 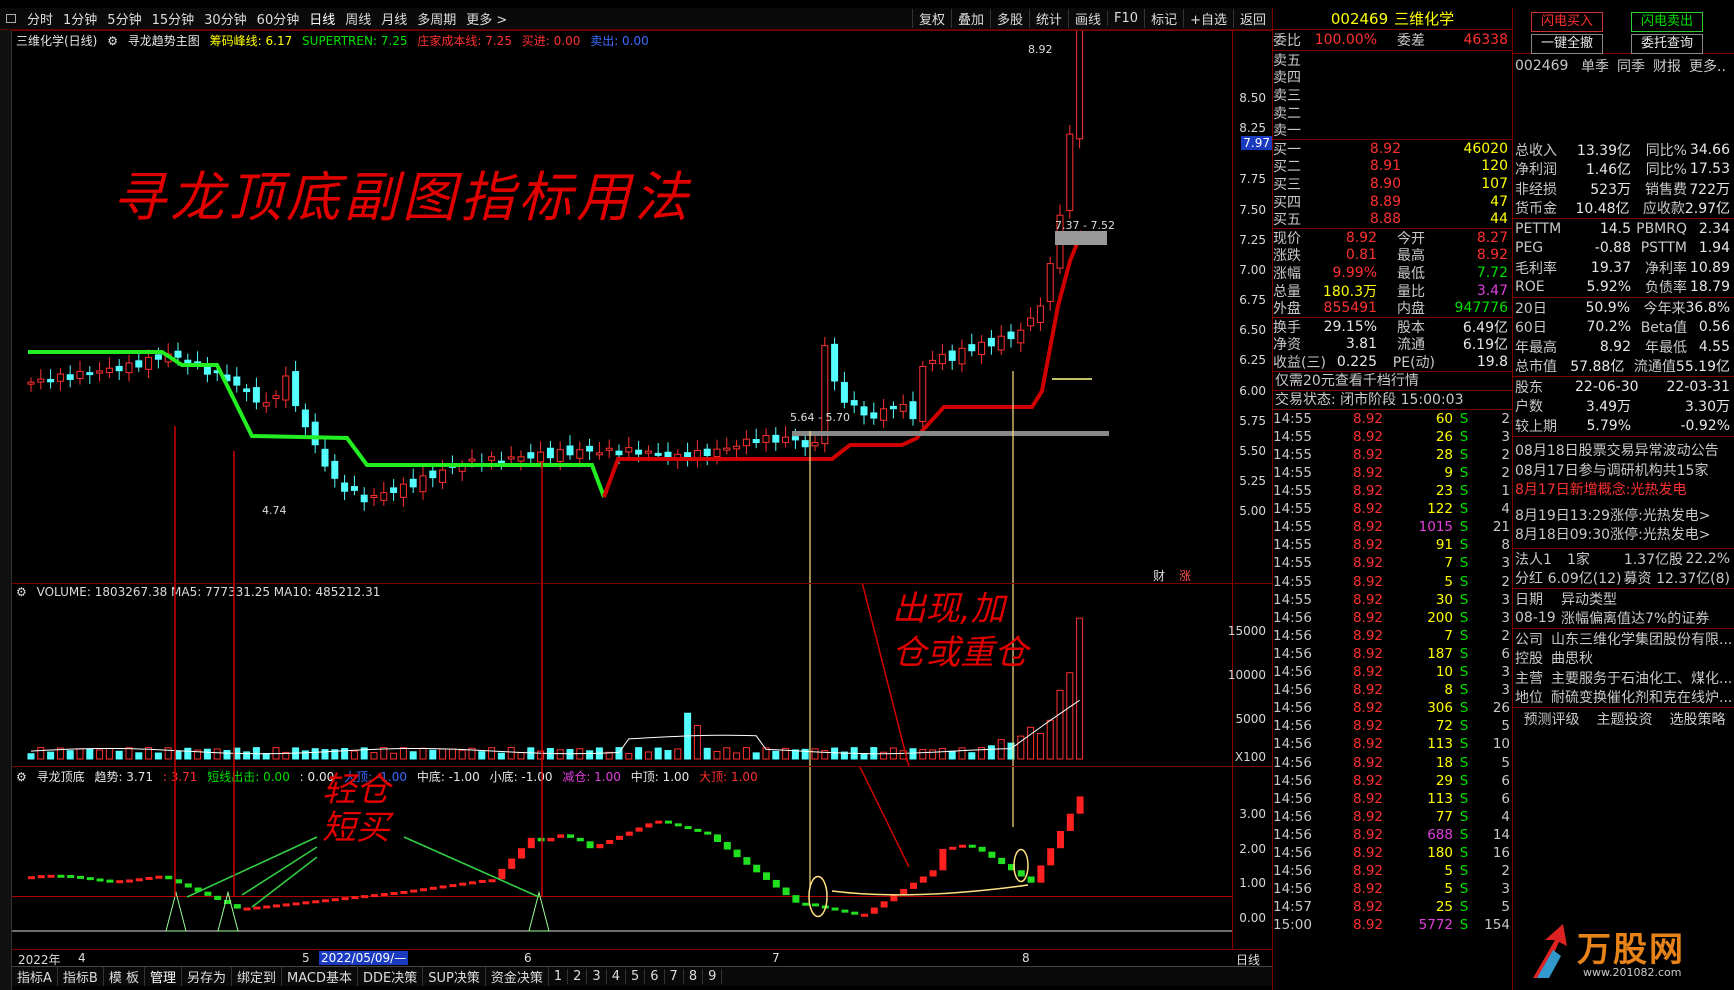 I want to click on tab-capital: 资金决策, so click(x=517, y=976).